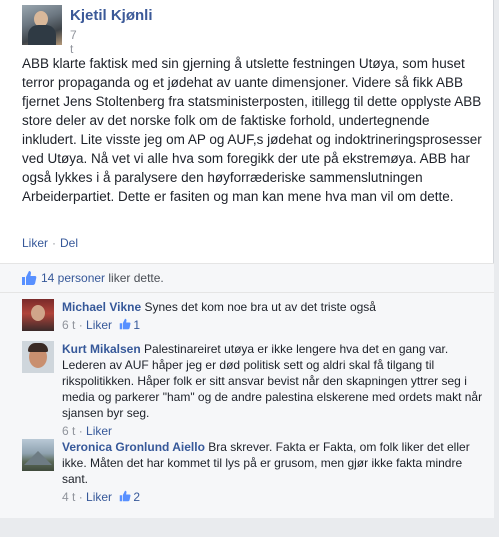 This screenshot has width=499, height=537. Describe the element at coordinates (136, 325) in the screenshot. I see `comment-like-count: 1` at that location.